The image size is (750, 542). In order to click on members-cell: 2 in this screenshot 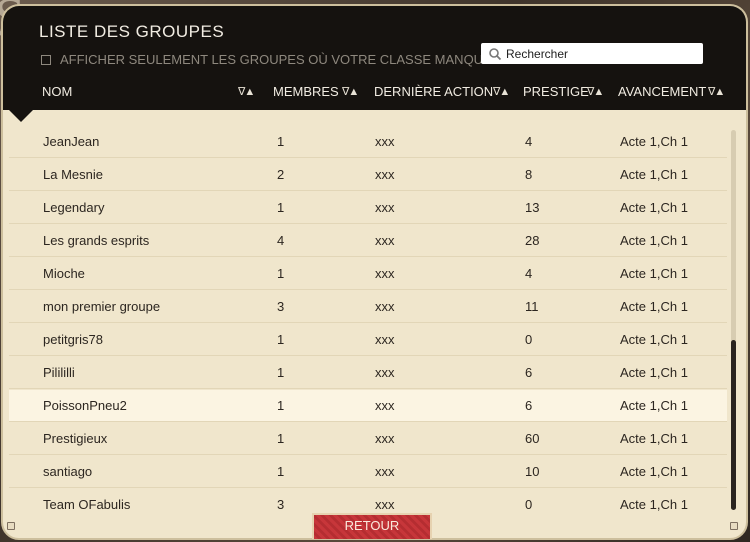, I will do `click(281, 174)`.